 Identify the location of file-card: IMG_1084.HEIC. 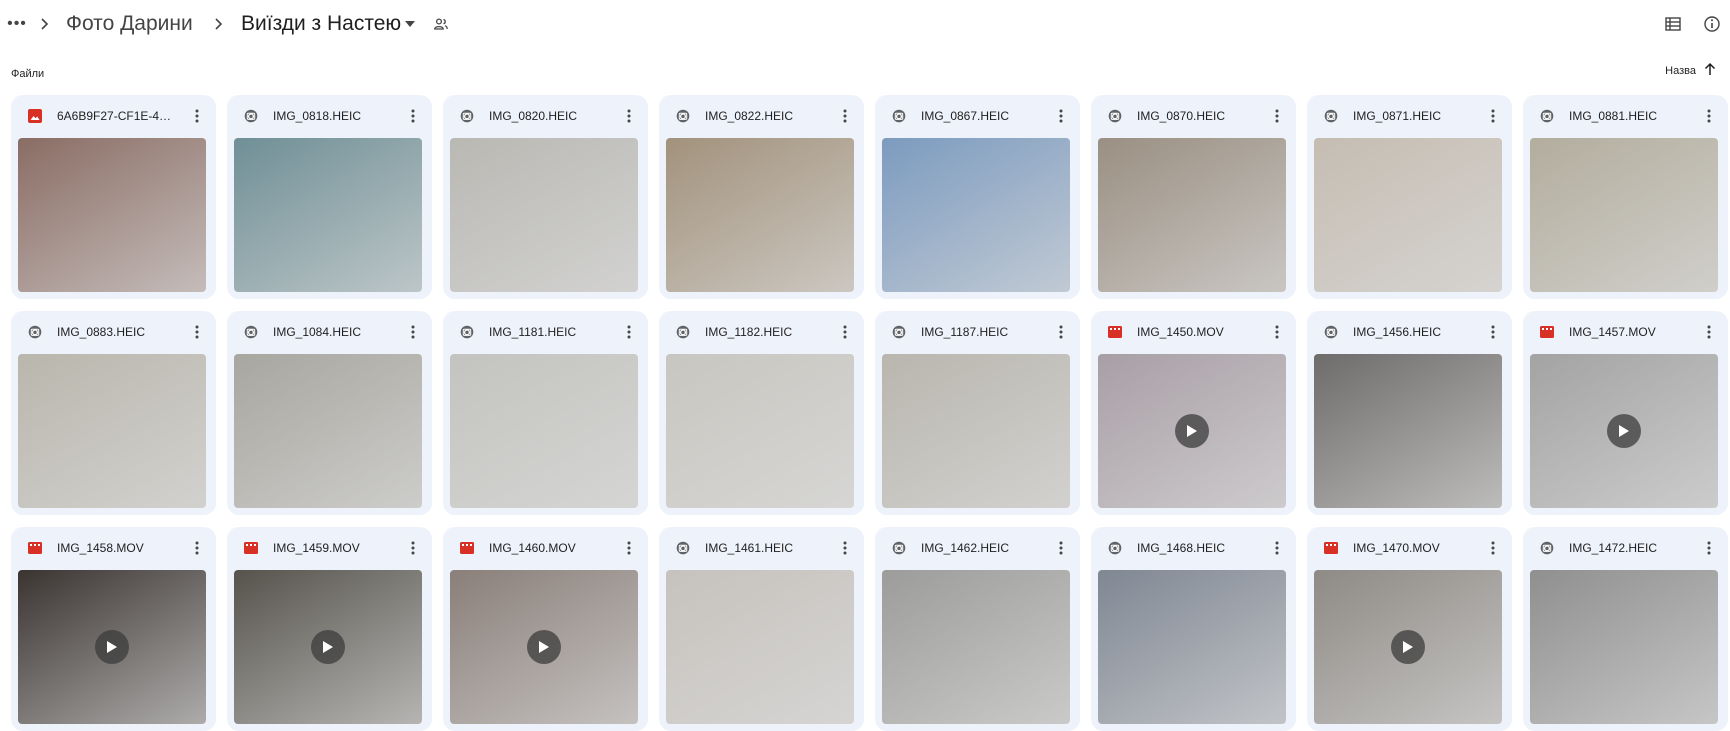
(329, 413).